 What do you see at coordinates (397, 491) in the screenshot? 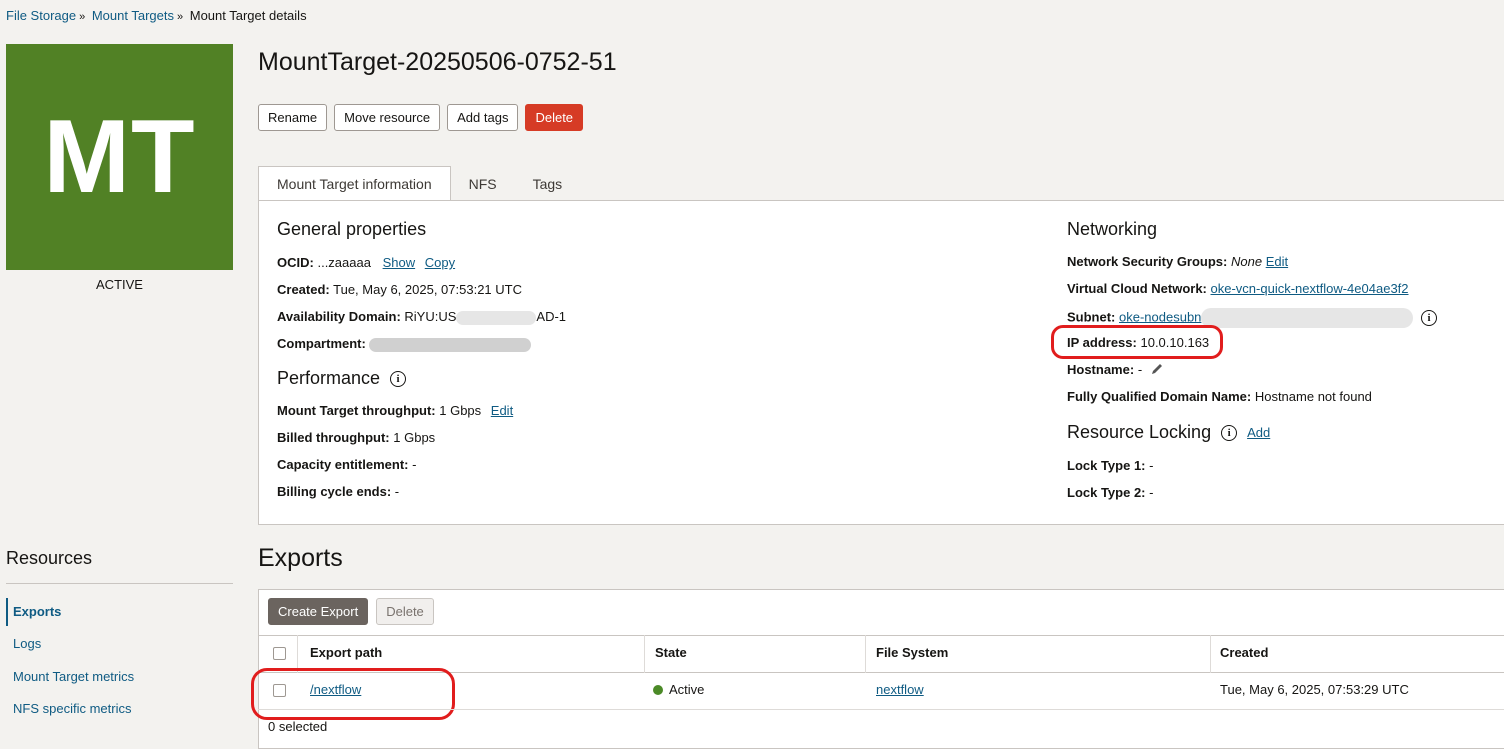
I see `billing-cycle-value: -` at bounding box center [397, 491].